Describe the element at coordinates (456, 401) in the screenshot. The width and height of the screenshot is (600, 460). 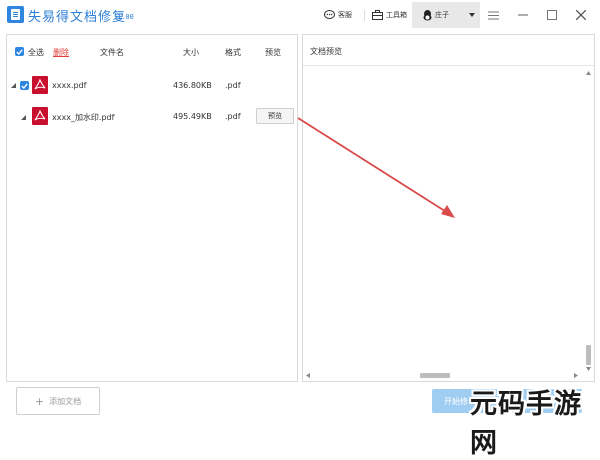
I see `start-repair-label: 开始修` at that location.